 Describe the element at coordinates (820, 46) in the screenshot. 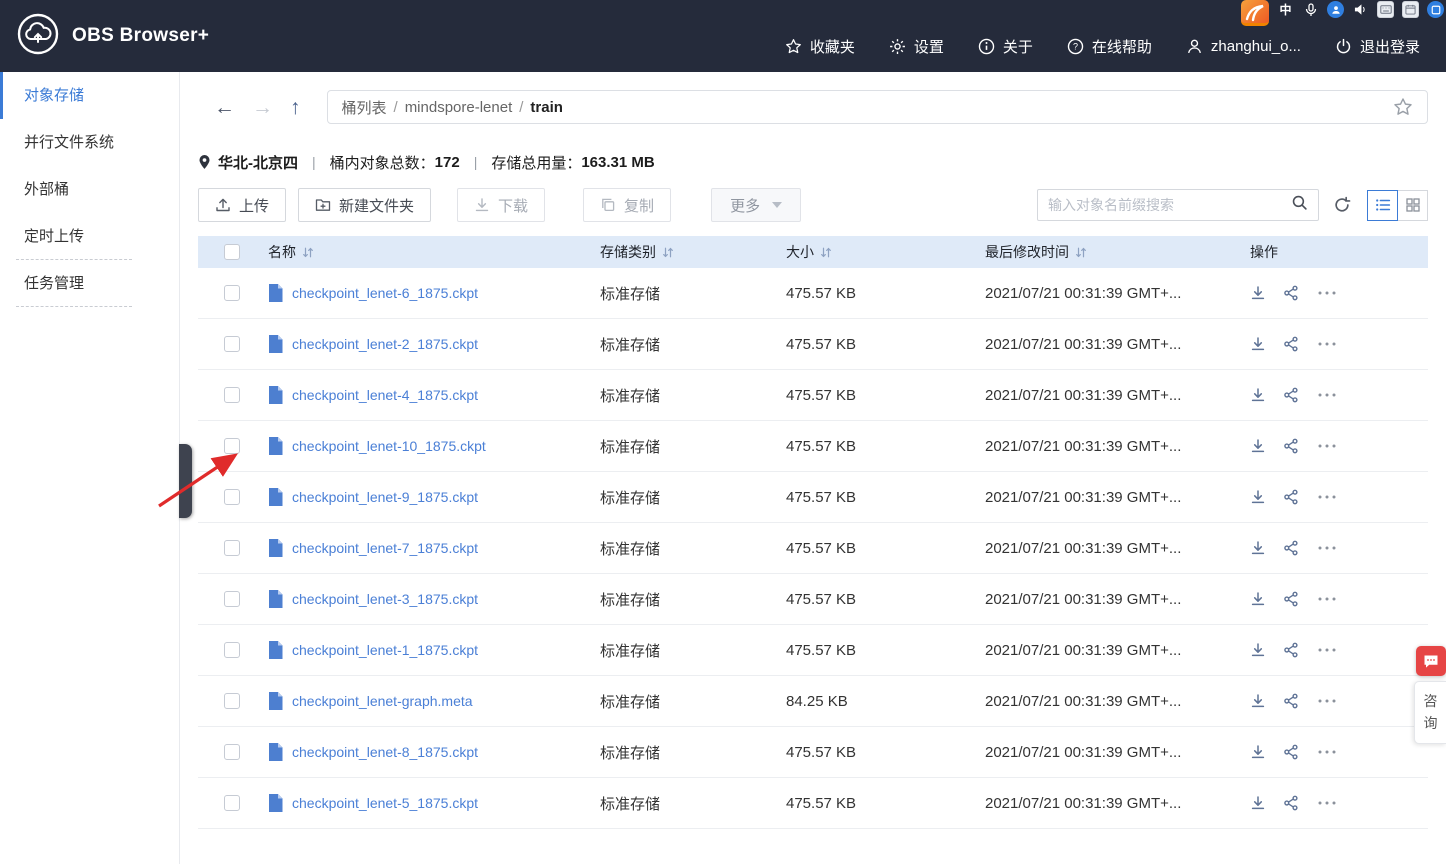

I see `nav-favorites: 收藏夹` at that location.